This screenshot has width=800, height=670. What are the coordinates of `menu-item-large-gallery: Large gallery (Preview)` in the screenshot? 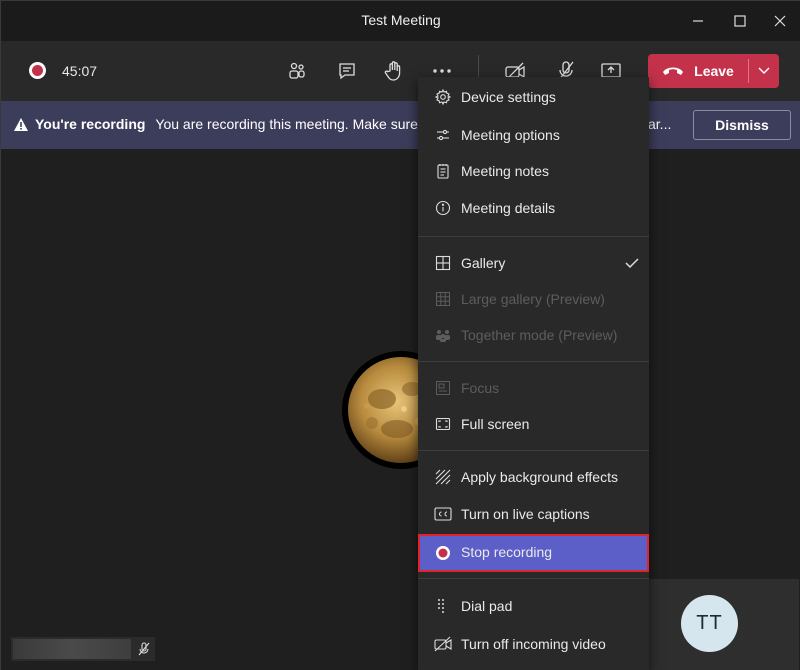 It's located at (533, 299).